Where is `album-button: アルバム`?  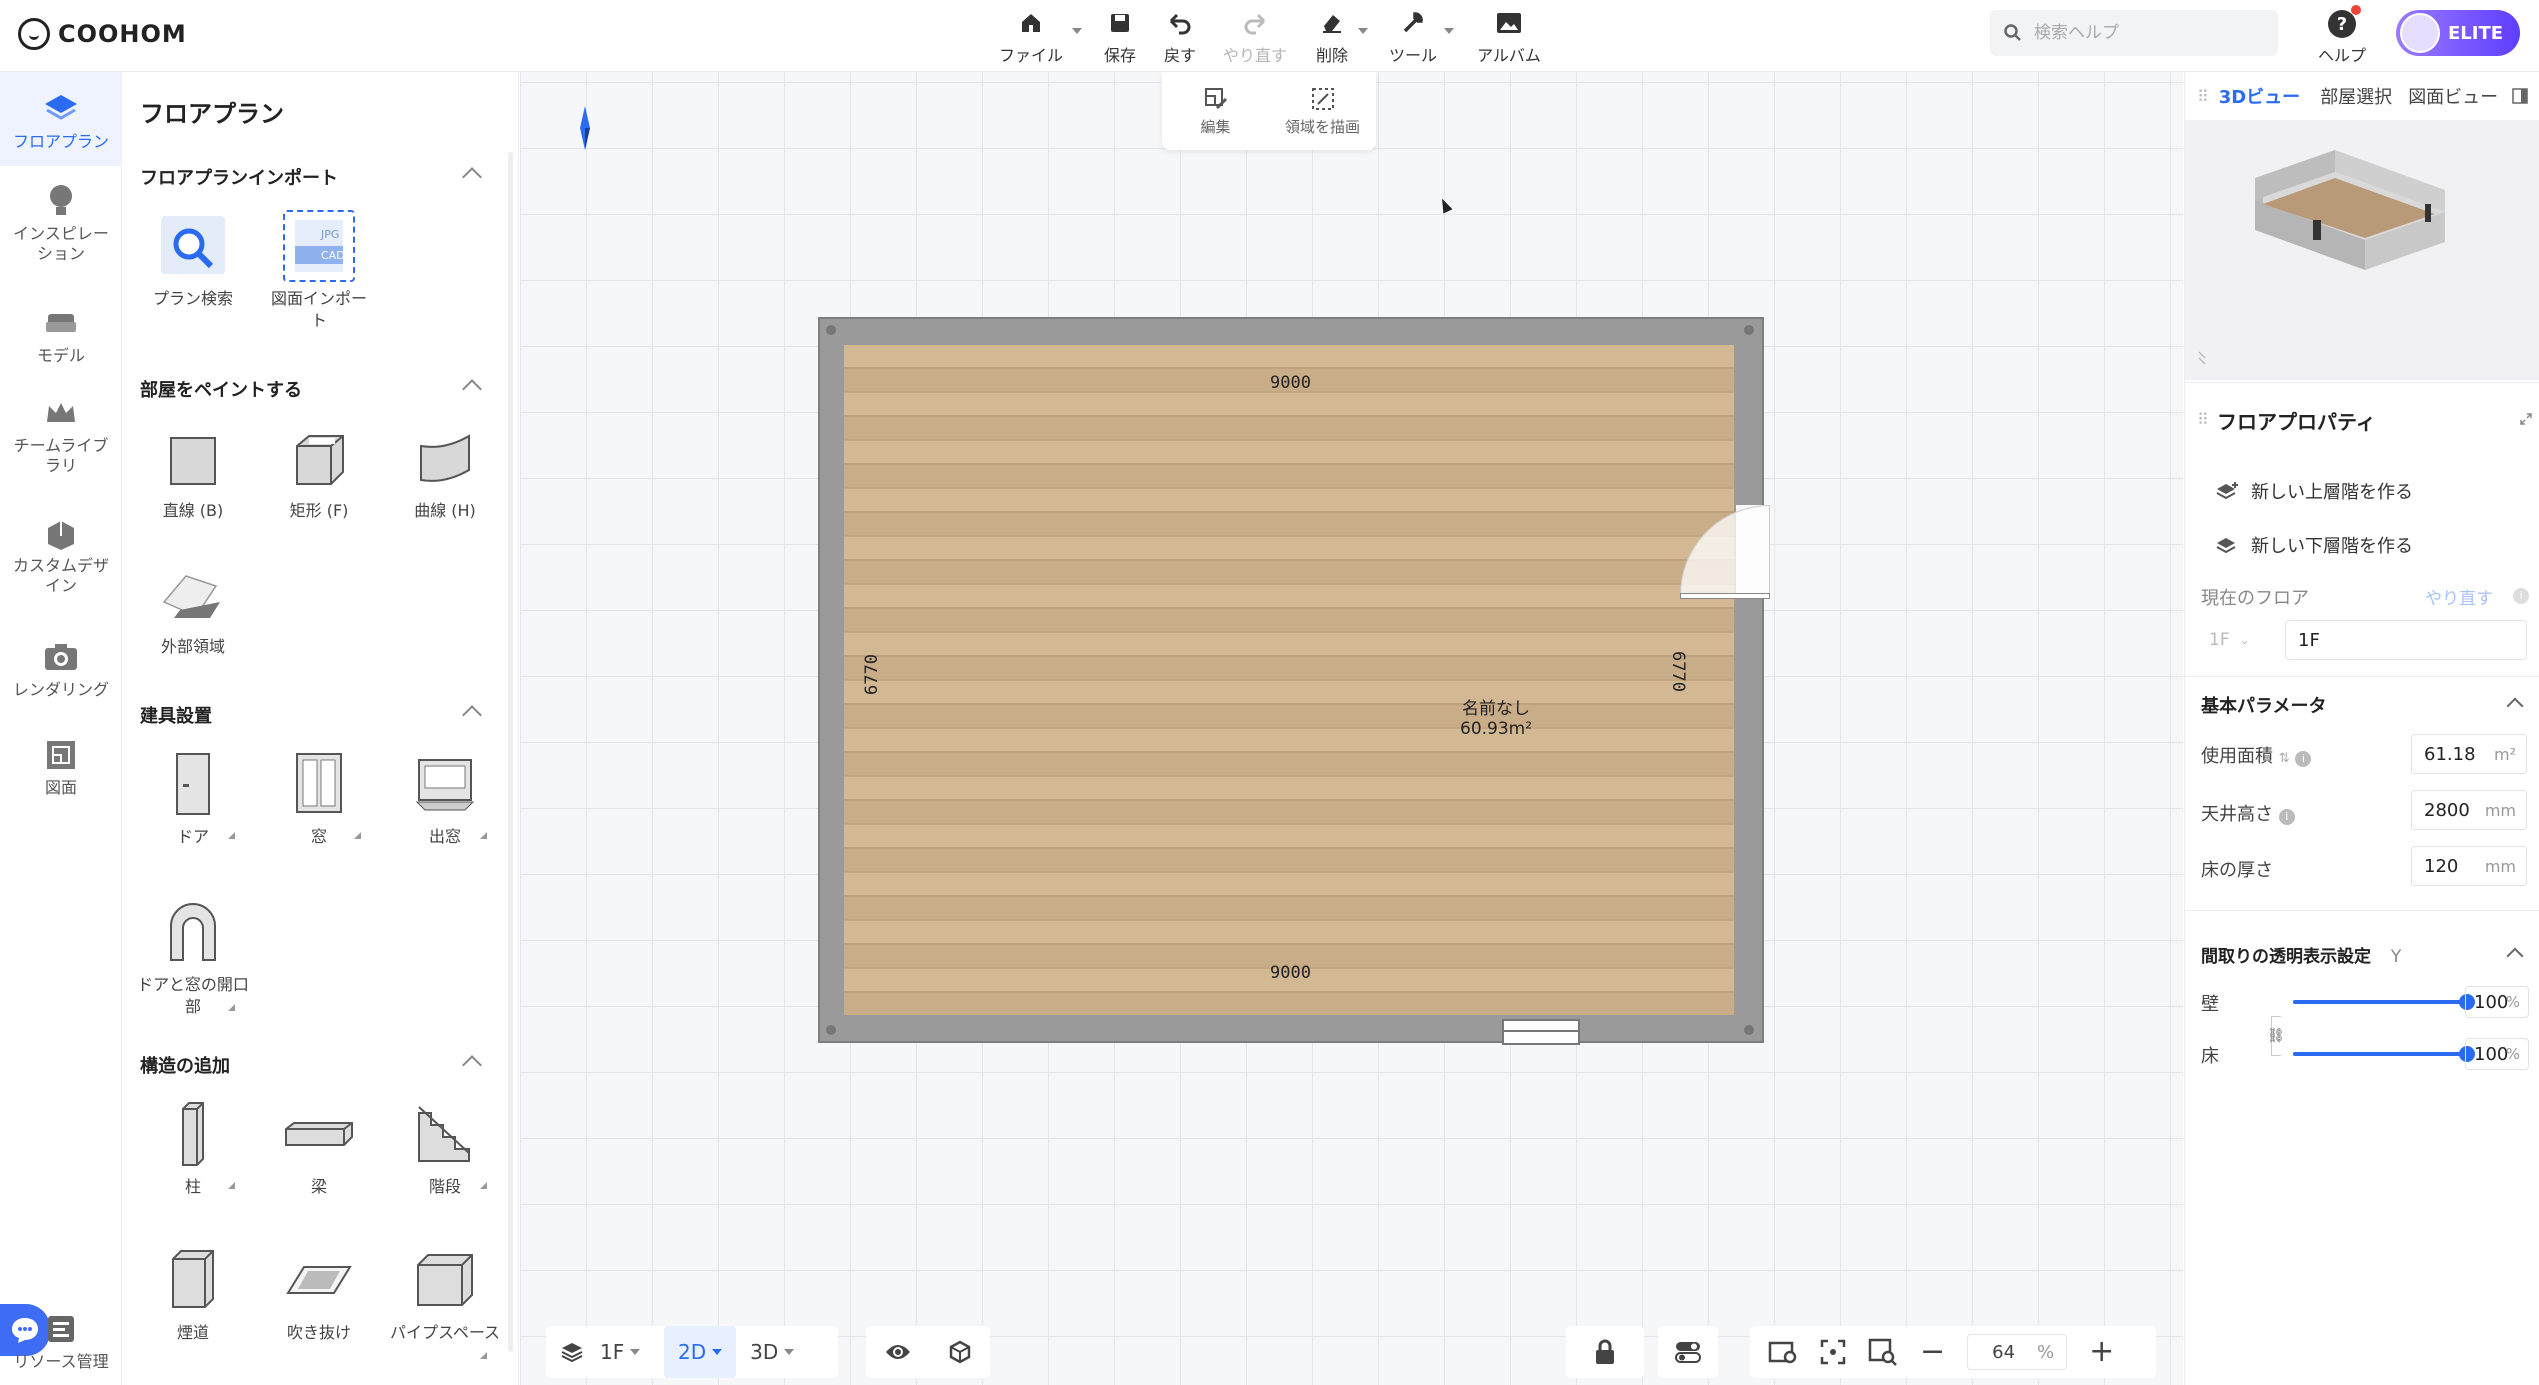 album-button: アルバム is located at coordinates (1509, 35).